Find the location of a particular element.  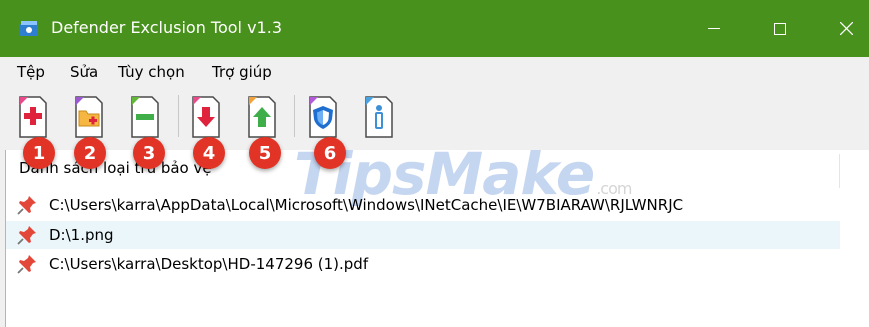

app-logo-icon is located at coordinates (29, 28).